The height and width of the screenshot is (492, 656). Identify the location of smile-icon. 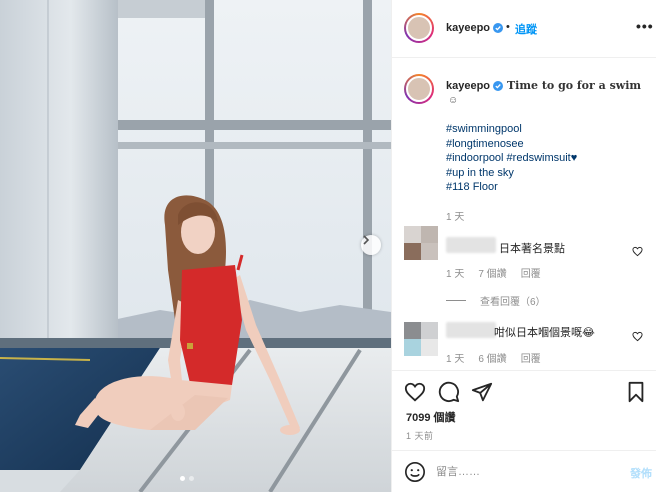
(415, 472).